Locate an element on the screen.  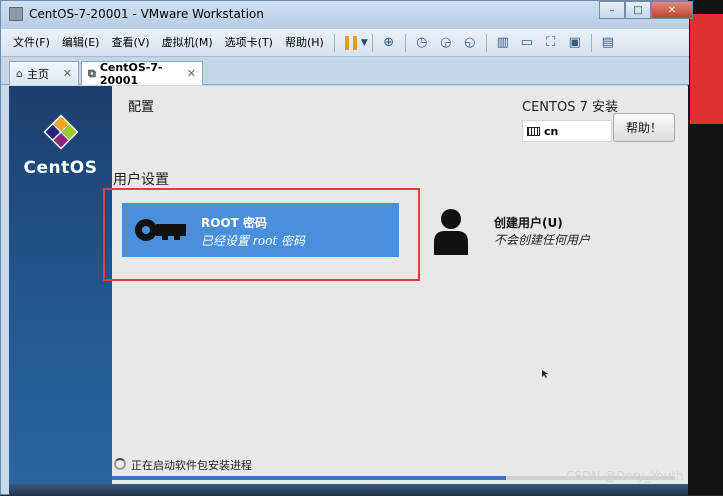
install-title: CENTOS 7 安装 is located at coordinates (570, 107).